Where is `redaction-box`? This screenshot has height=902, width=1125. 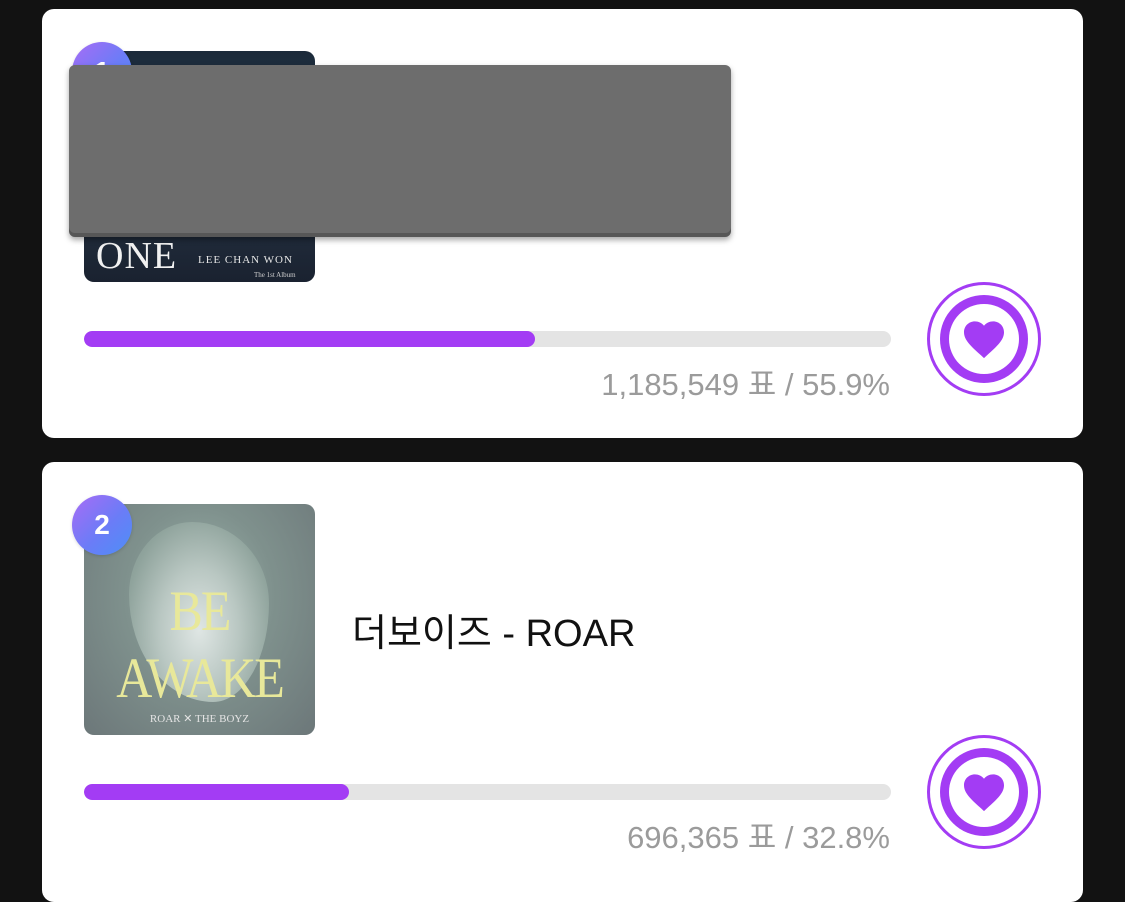
redaction-box is located at coordinates (400, 151).